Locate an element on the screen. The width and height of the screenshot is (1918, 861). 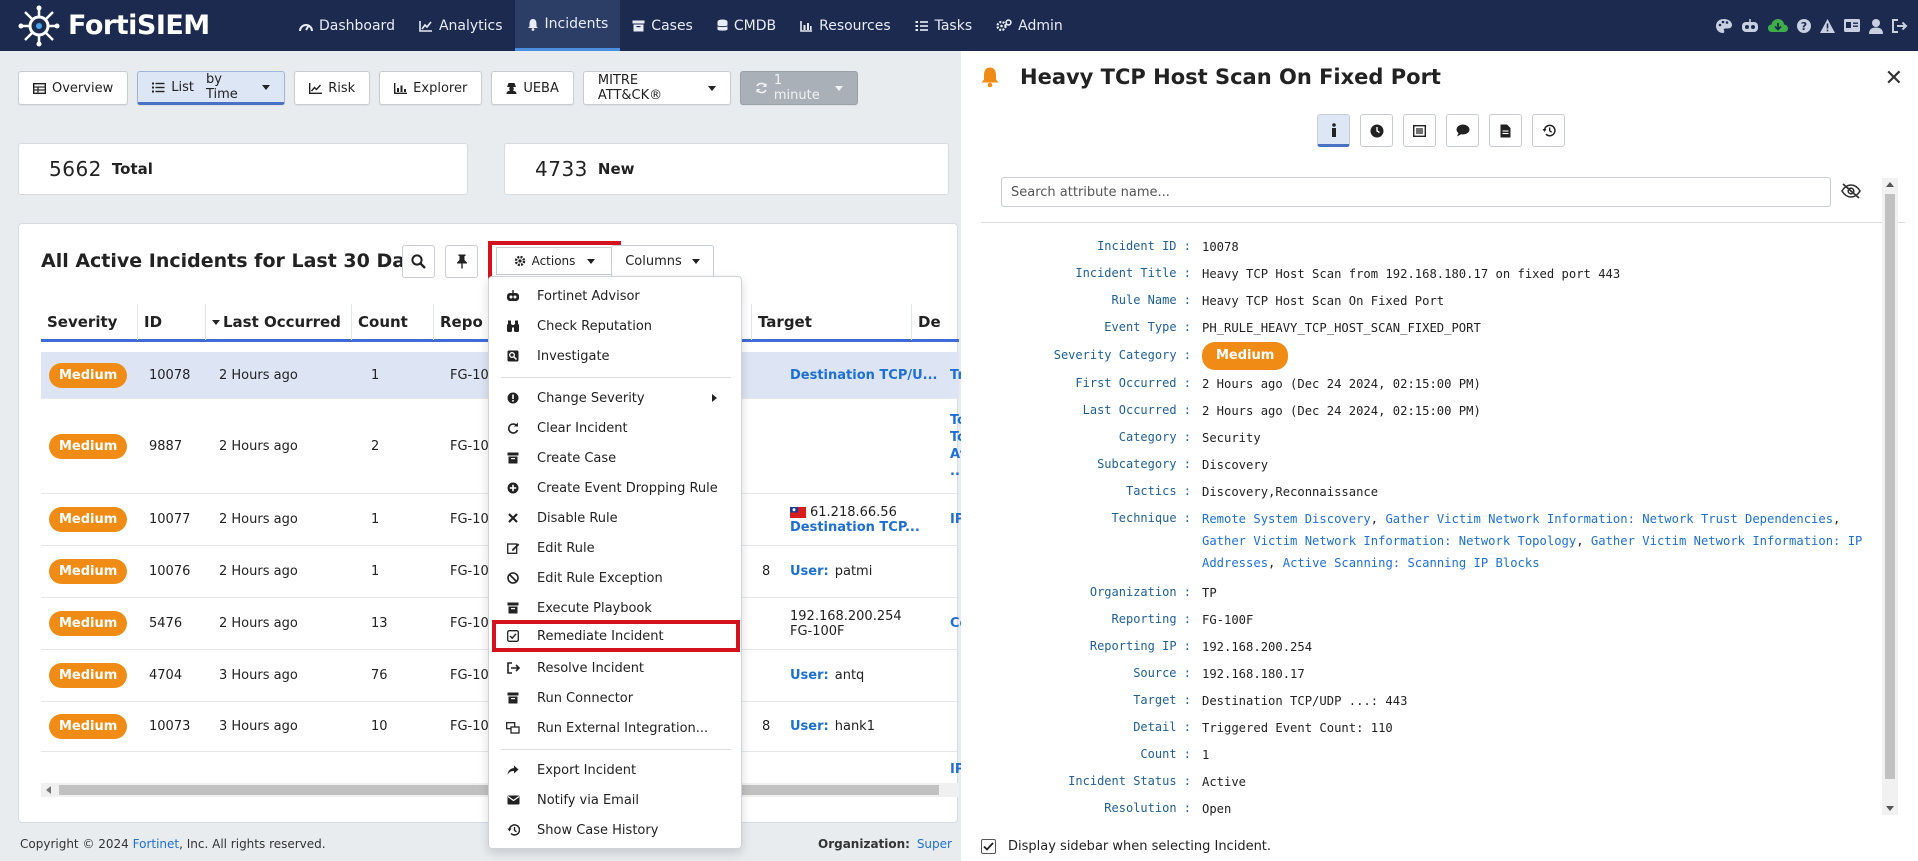
cloud-download-icon is located at coordinates (1778, 26).